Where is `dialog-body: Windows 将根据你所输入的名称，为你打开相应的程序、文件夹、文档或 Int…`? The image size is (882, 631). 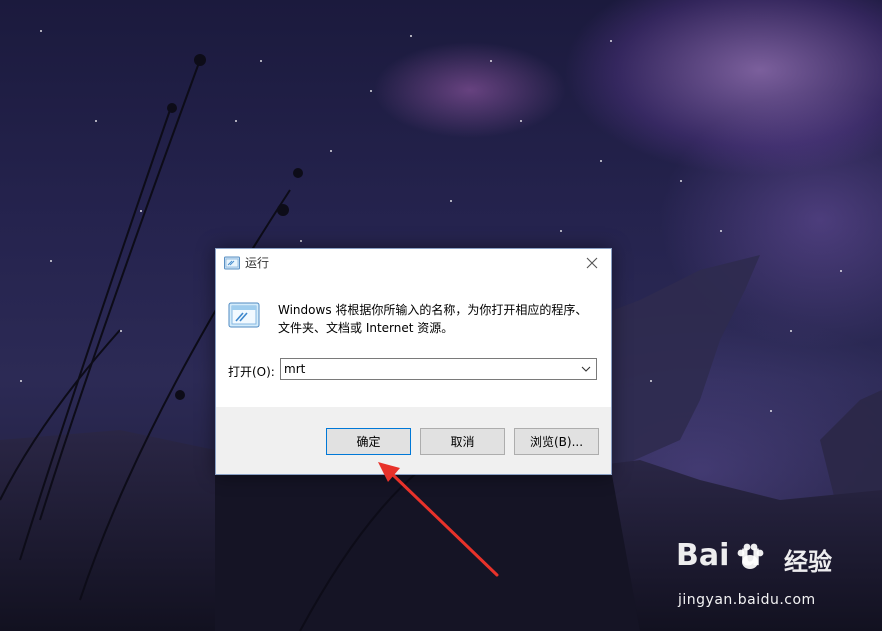
dialog-body: Windows 将根据你所输入的名称，为你打开相应的程序、文件夹、文档或 Int… is located at coordinates (413, 342).